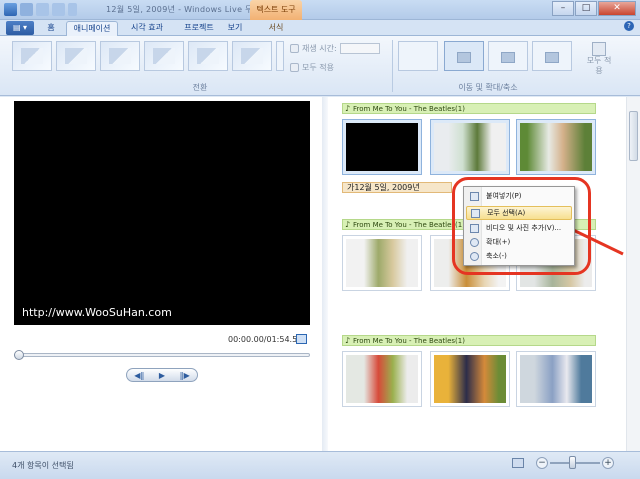 The width and height of the screenshot is (640, 479). I want to click on zoom-slider-thumb, so click(572, 462).